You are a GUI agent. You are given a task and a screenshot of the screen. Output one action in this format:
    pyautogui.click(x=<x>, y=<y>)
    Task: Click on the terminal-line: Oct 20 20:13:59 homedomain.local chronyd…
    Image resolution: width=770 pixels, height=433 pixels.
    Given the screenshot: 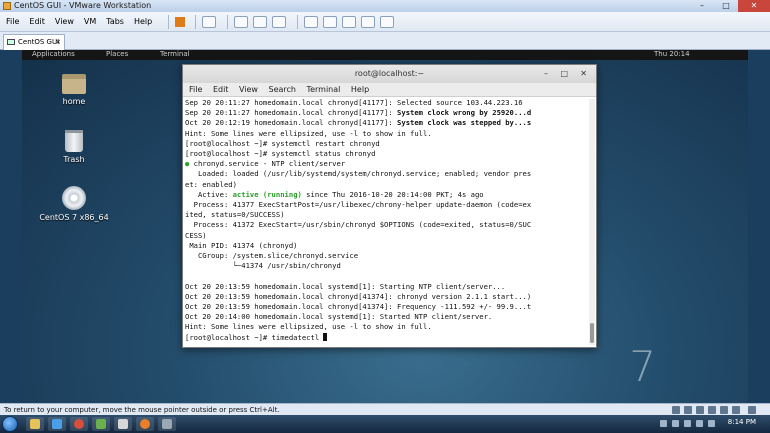 What is the action you would take?
    pyautogui.click(x=358, y=296)
    